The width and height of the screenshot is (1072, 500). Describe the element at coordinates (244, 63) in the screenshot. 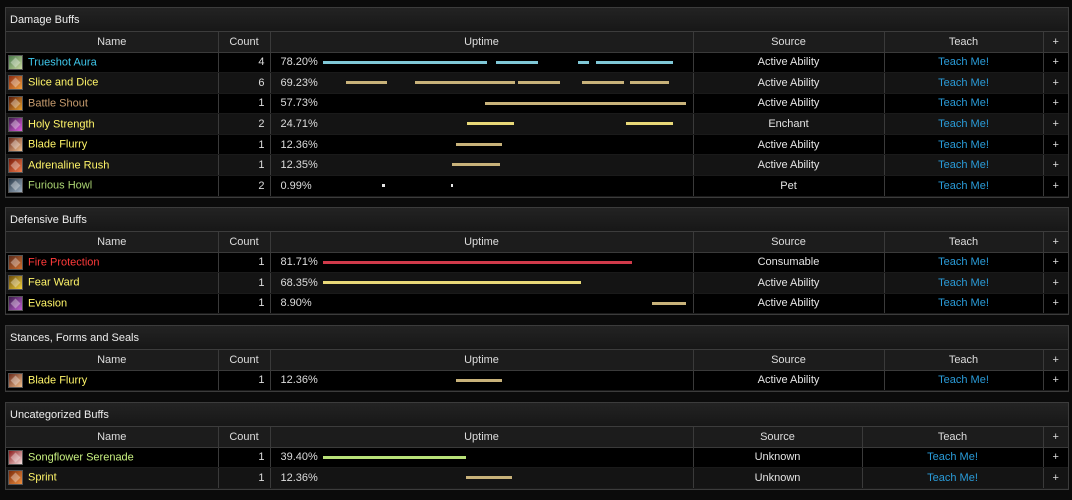

I see `count-cell: 4` at that location.